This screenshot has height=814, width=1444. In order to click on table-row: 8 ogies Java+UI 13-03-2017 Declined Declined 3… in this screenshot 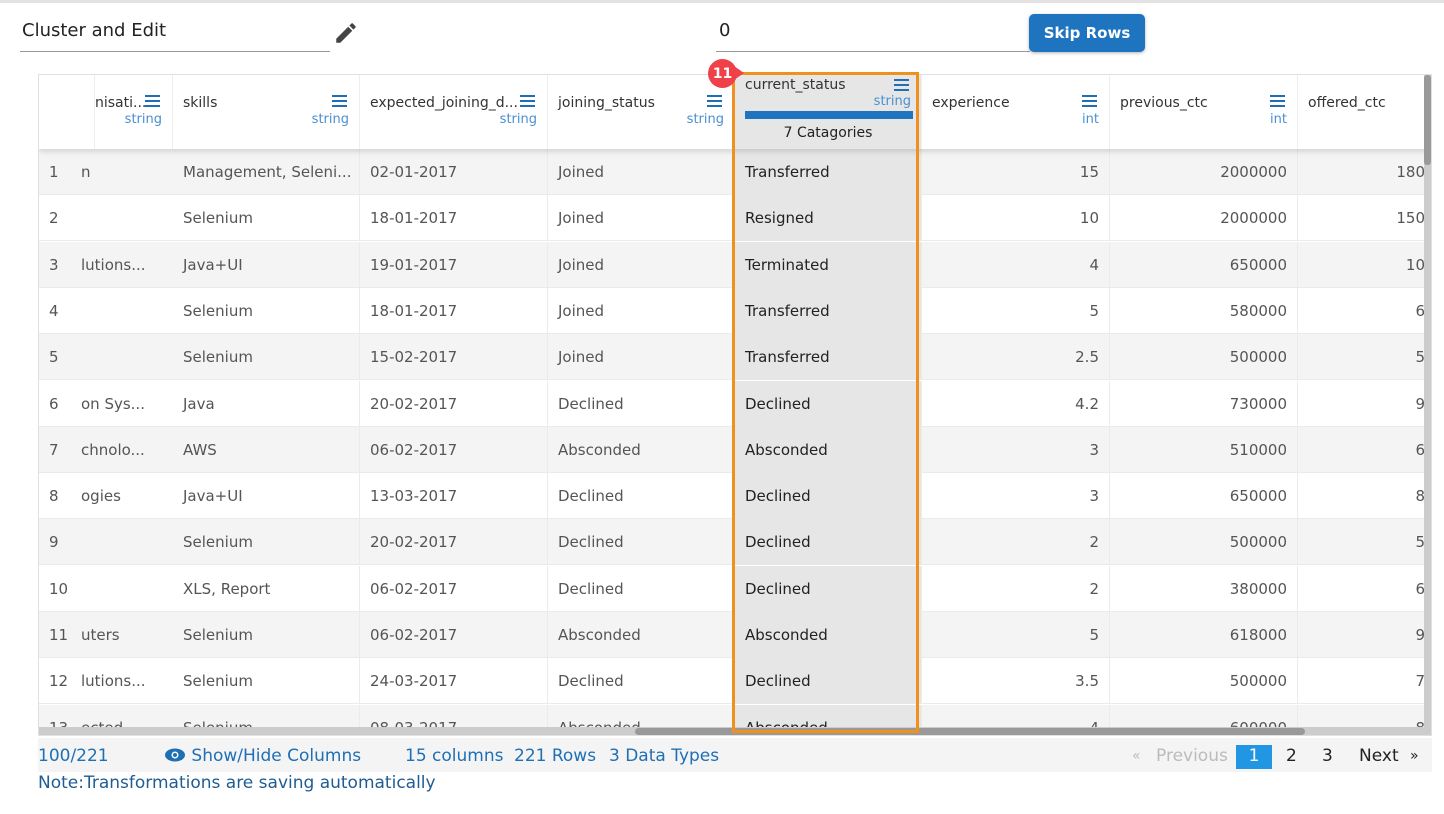, I will do `click(735, 496)`.